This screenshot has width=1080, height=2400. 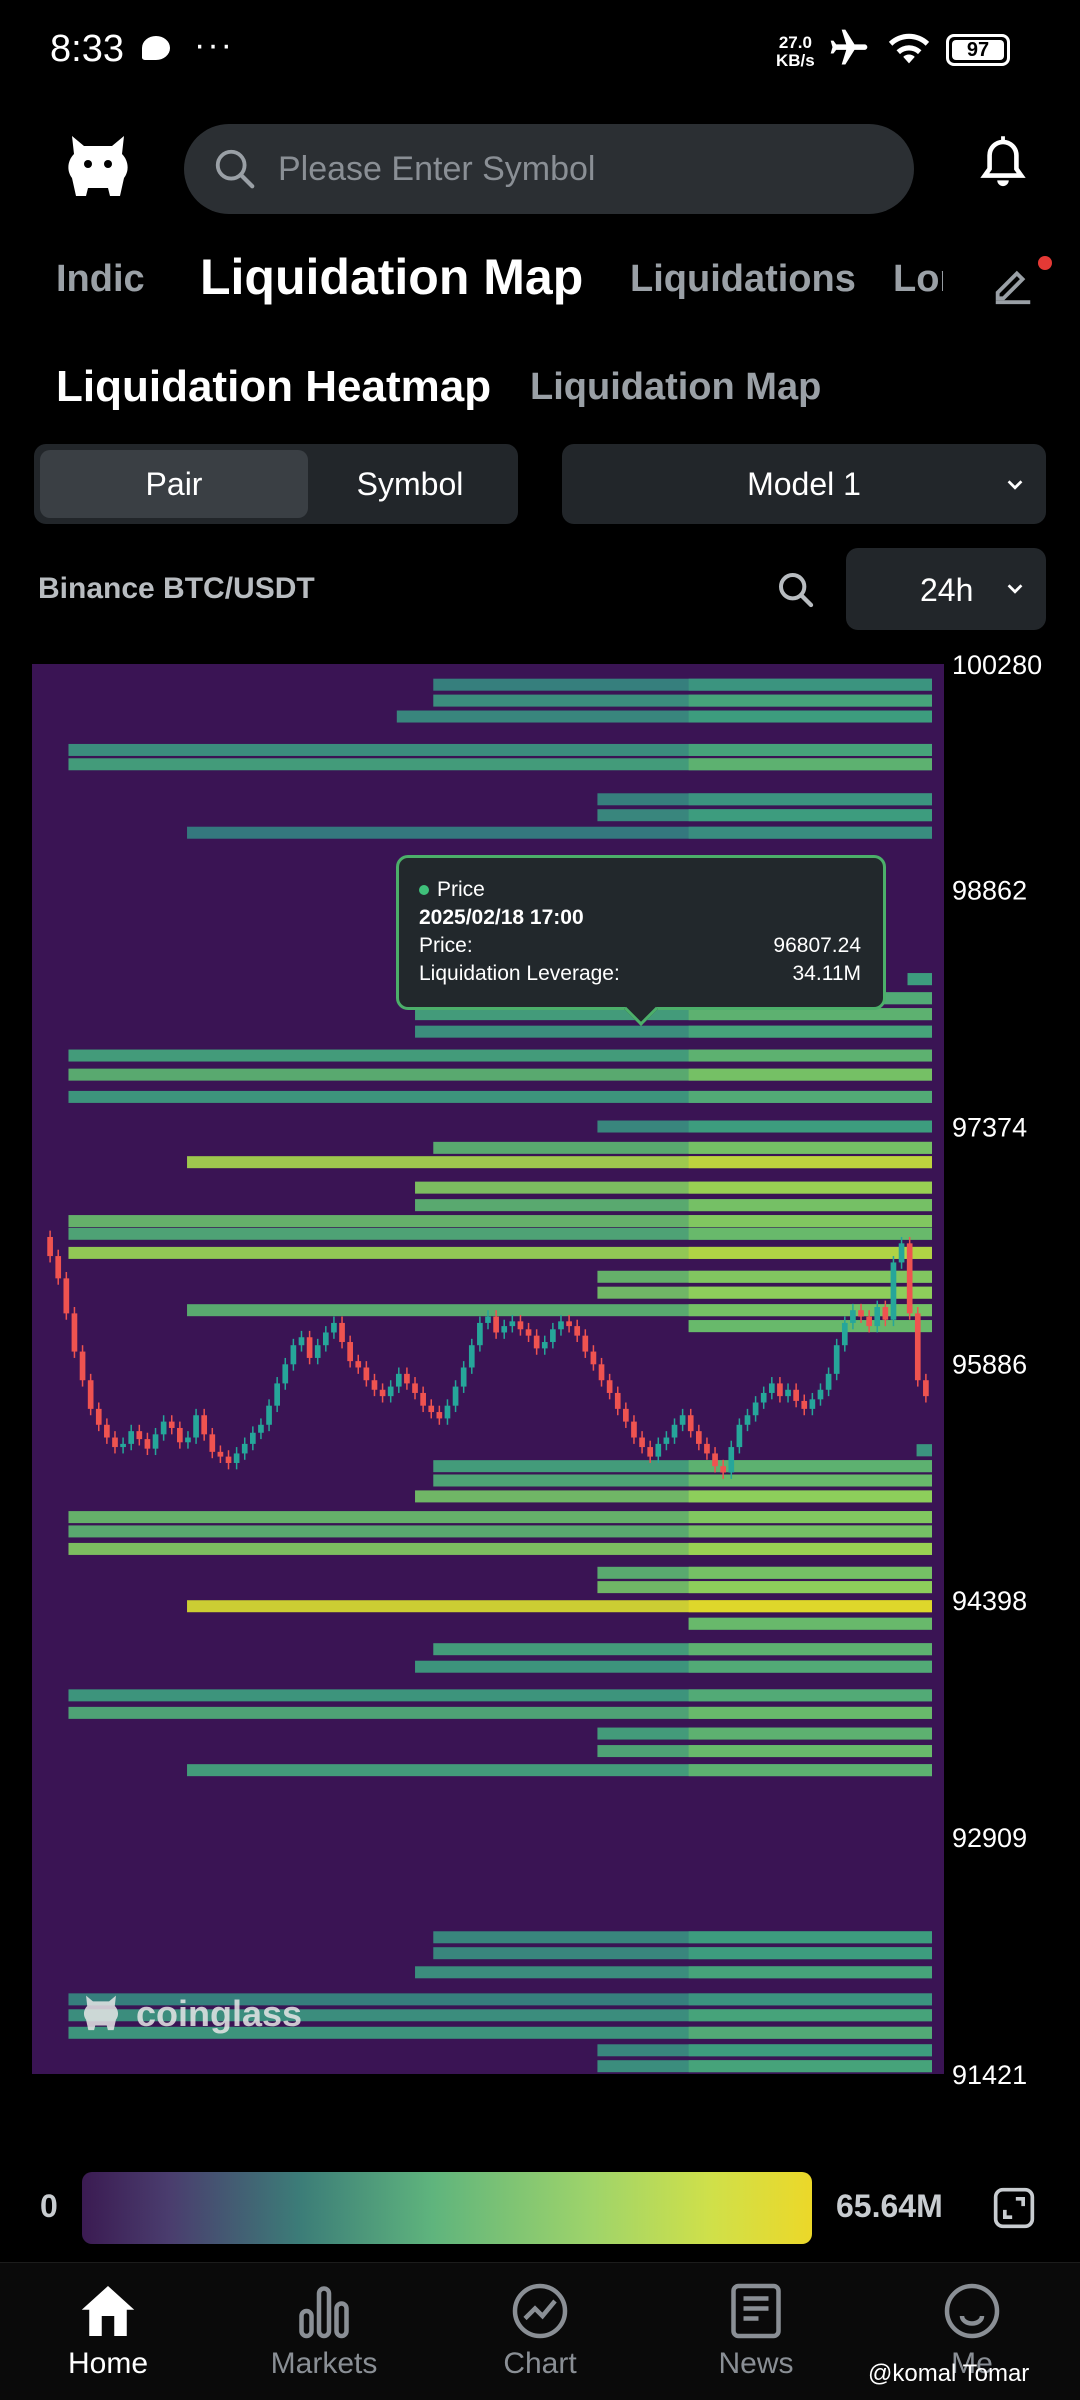 I want to click on model-dropdown: Model 1, so click(x=804, y=484).